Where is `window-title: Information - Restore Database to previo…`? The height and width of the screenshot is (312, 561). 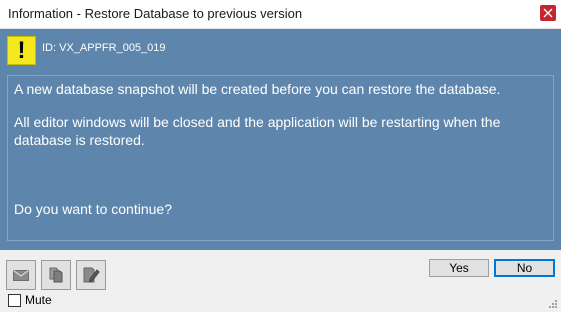
window-title: Information - Restore Database to previo… is located at coordinates (155, 13).